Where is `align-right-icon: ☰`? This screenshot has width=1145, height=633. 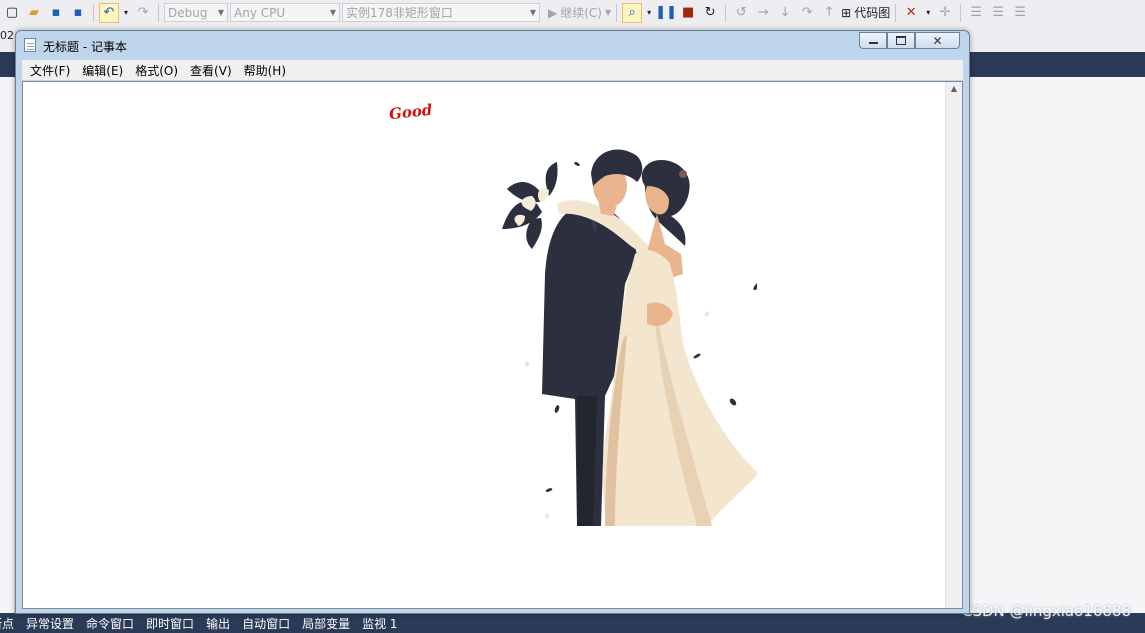
align-right-icon: ☰ is located at coordinates (1020, 13).